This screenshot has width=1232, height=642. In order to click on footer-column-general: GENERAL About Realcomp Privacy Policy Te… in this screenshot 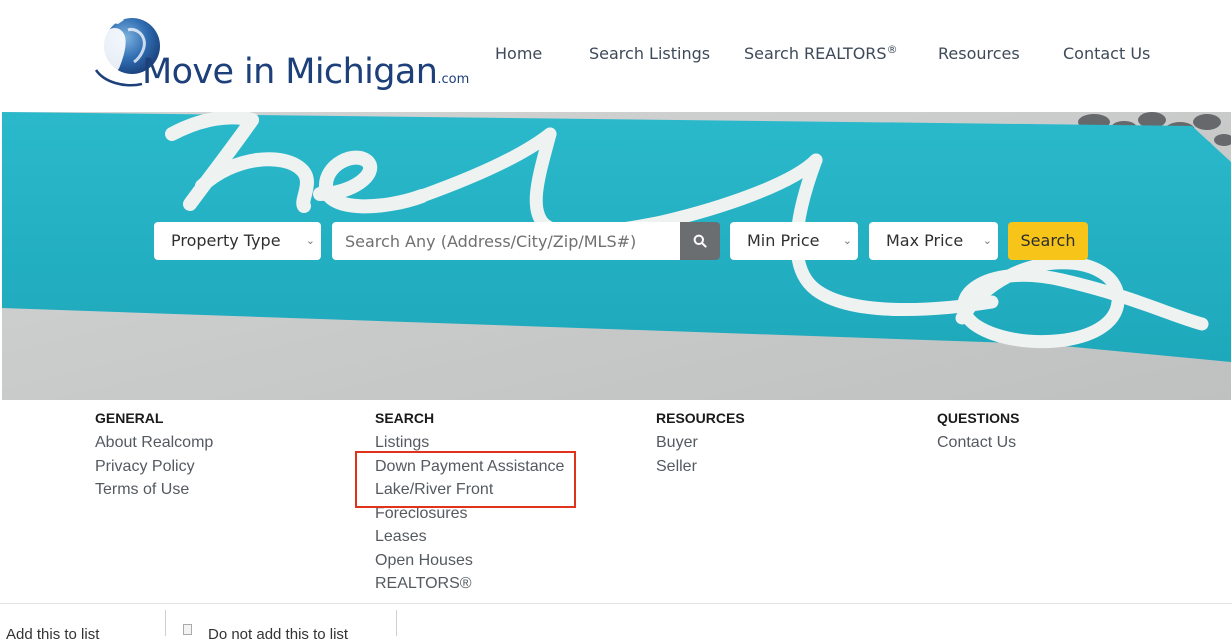, I will do `click(154, 456)`.